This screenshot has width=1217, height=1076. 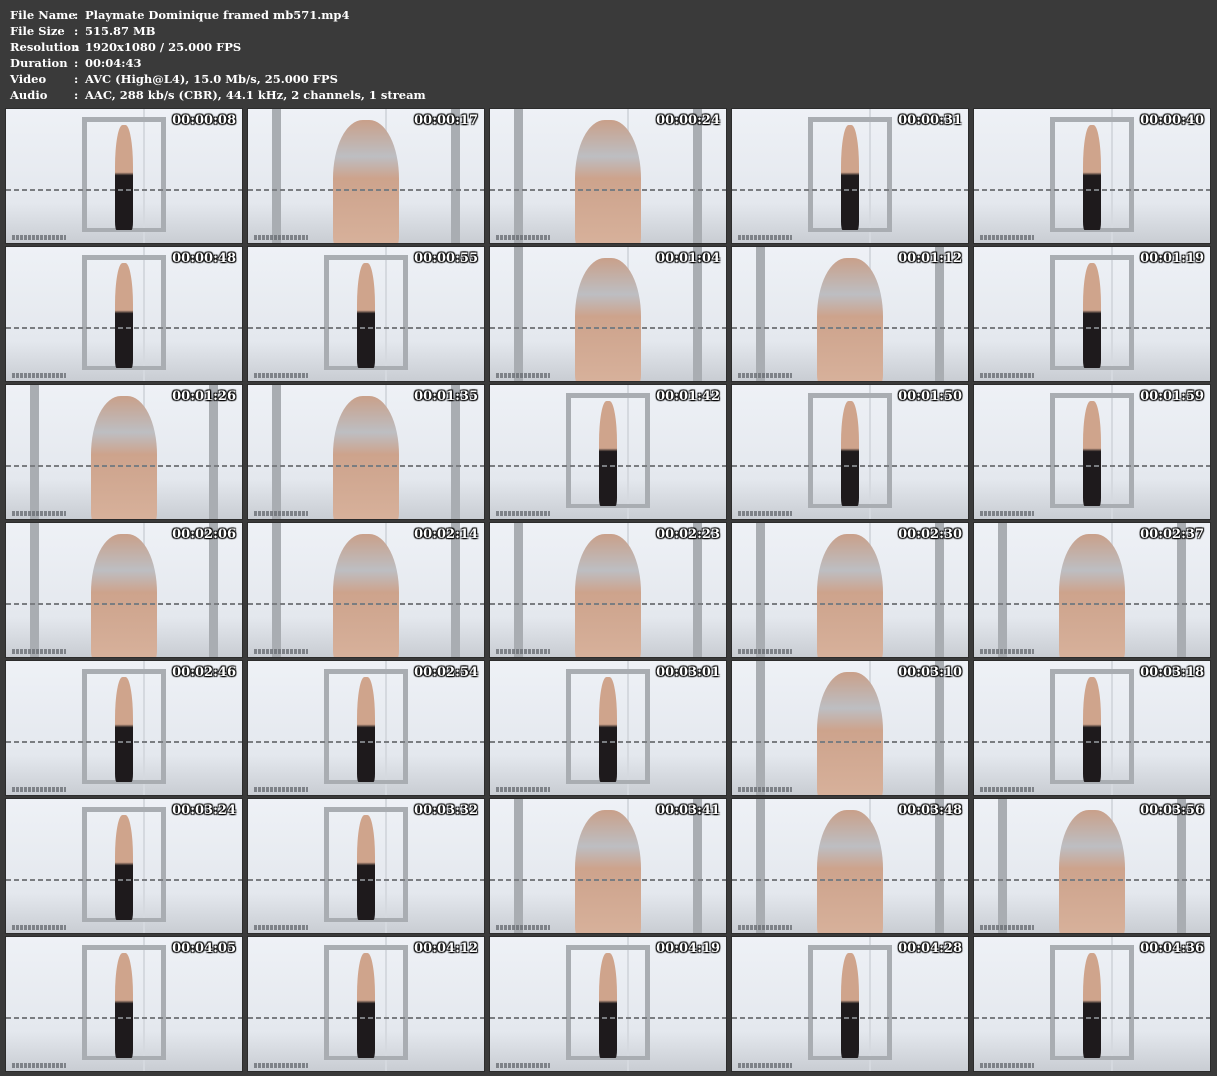 What do you see at coordinates (688, 810) in the screenshot?
I see `thumbnail-timestamp: 00:03:41` at bounding box center [688, 810].